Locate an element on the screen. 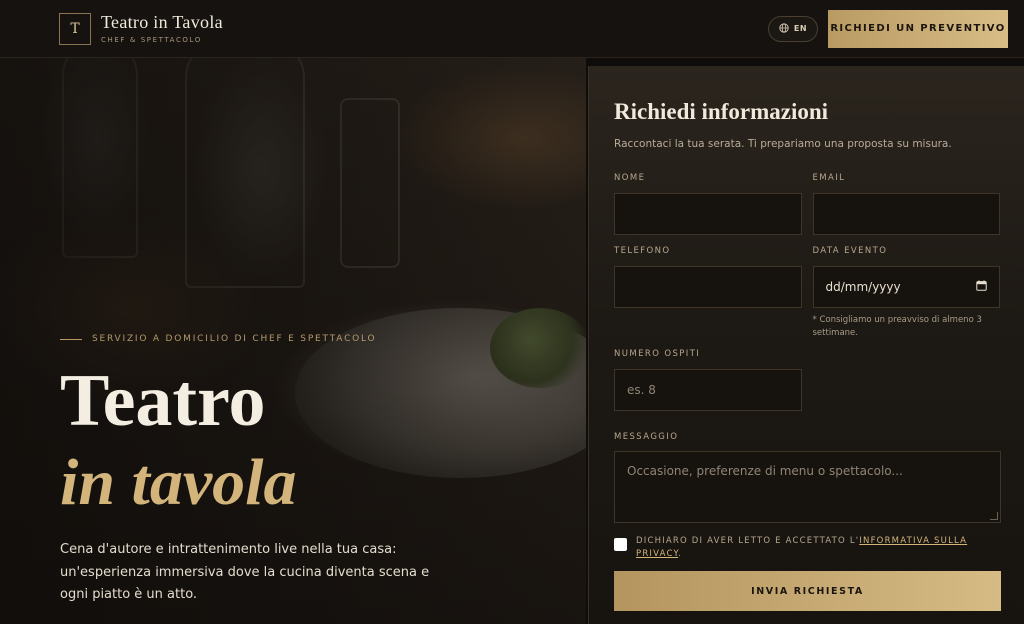  guests-field: NUMERO OSPITI es. 8 is located at coordinates (708, 380).